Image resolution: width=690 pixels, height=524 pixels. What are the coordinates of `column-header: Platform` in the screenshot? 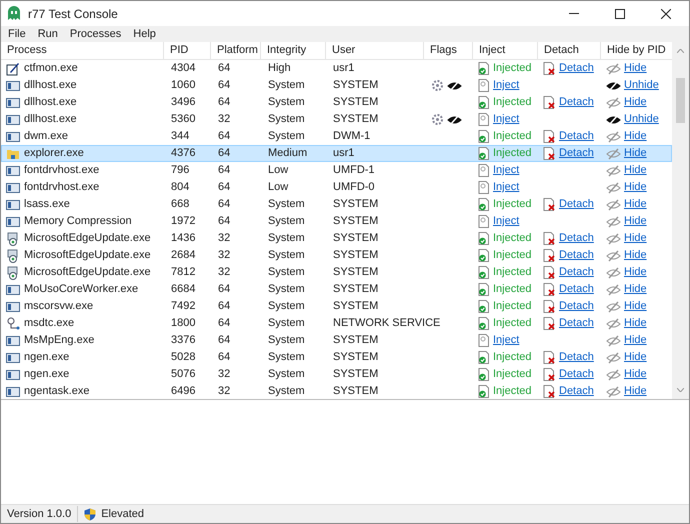 It's located at (236, 50).